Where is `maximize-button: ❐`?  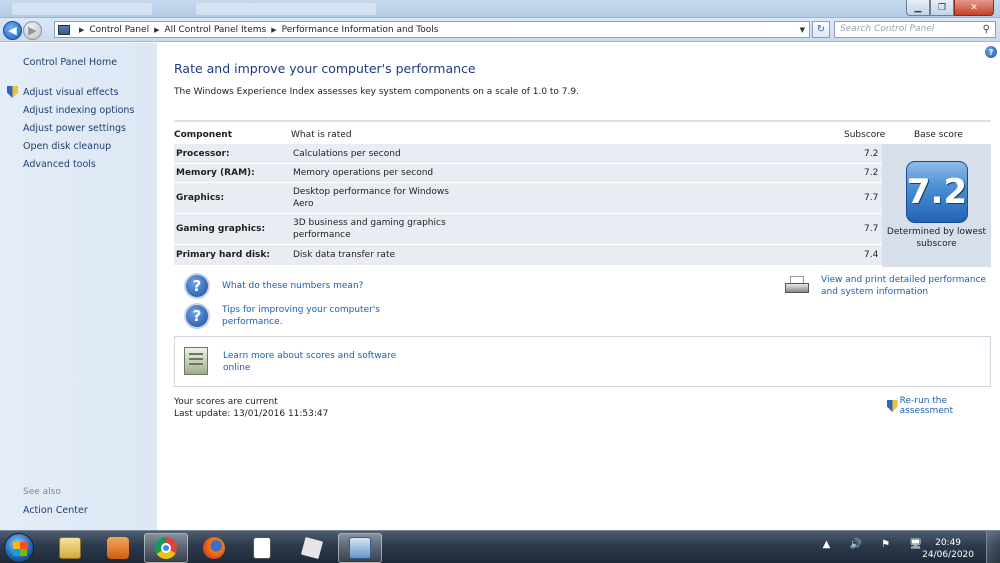 maximize-button: ❐ is located at coordinates (942, 8).